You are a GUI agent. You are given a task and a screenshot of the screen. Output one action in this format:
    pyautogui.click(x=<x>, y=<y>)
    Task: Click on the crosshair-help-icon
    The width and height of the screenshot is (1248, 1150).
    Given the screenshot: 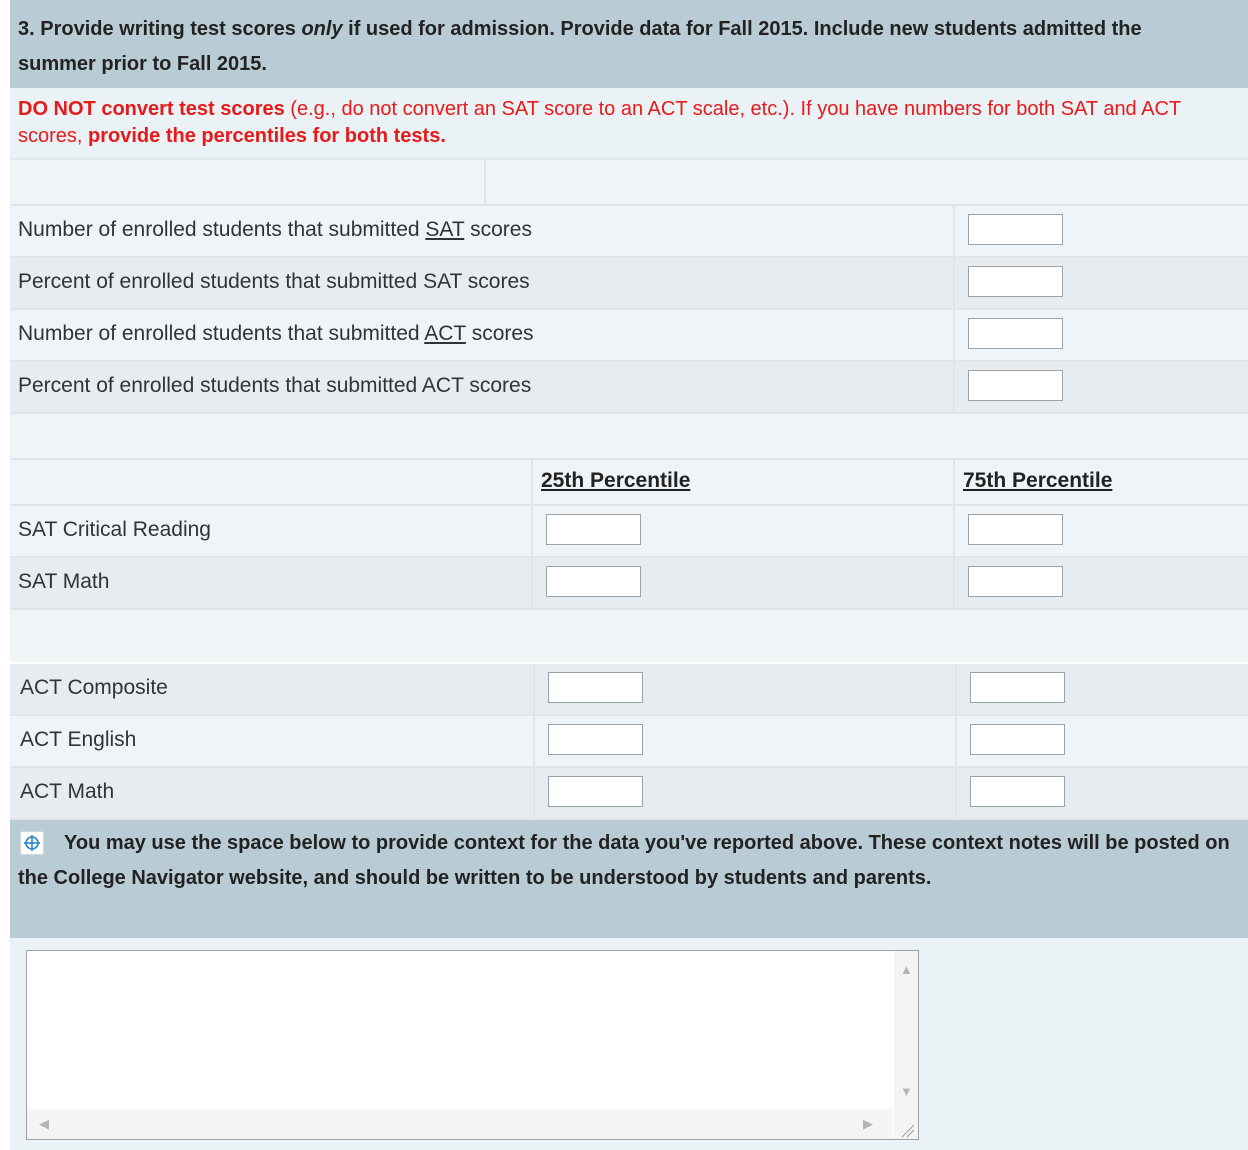 What is the action you would take?
    pyautogui.click(x=32, y=843)
    